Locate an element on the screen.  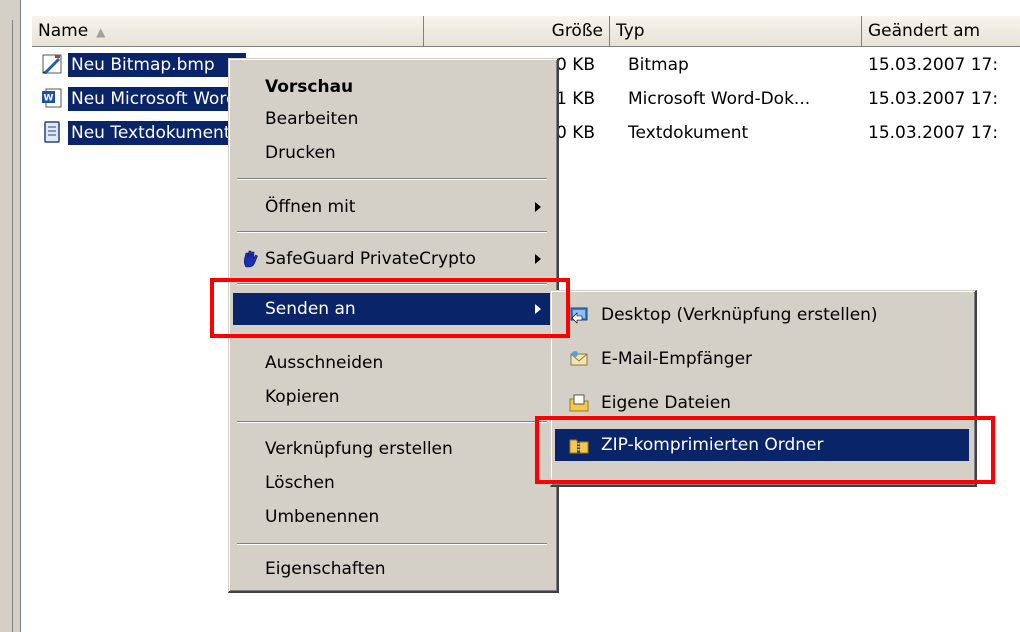
safeguard-hand-icon is located at coordinates (251, 259).